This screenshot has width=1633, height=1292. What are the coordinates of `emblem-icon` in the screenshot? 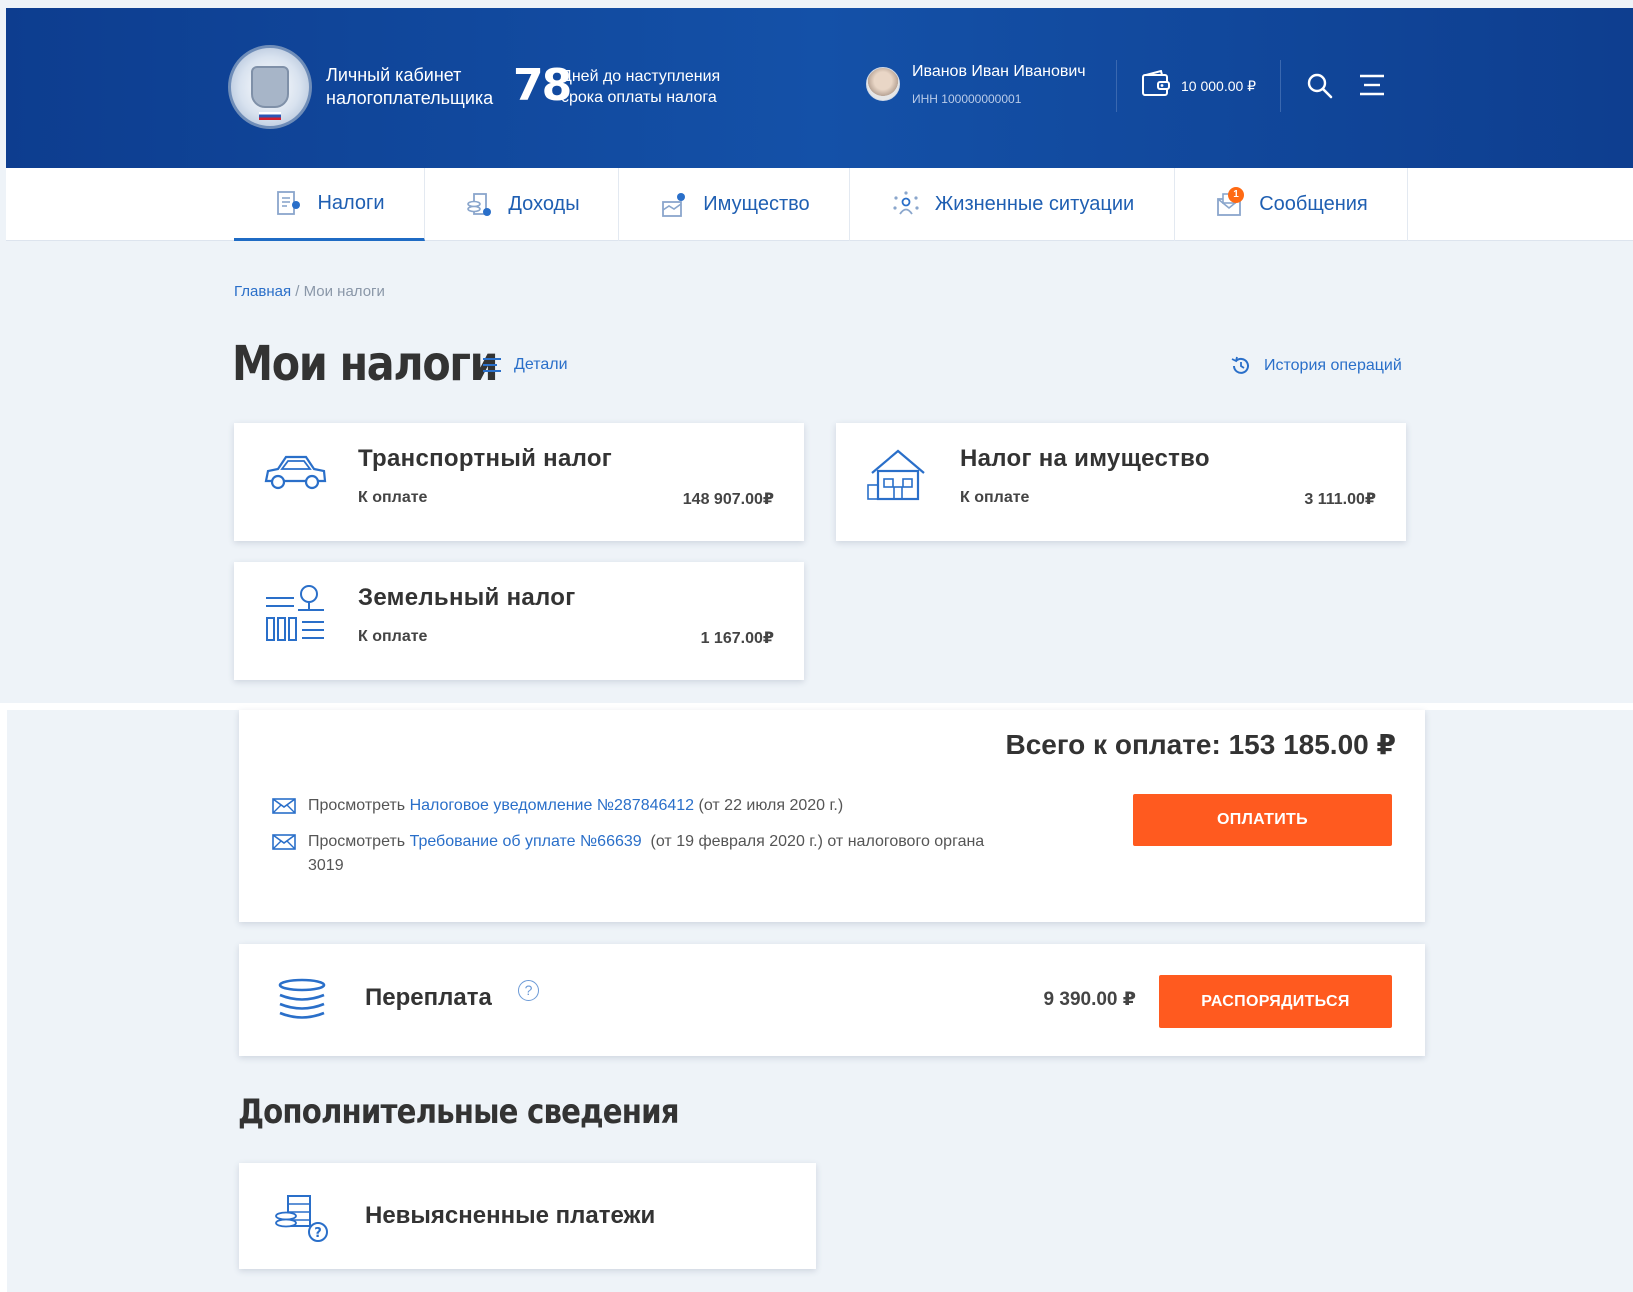 It's located at (270, 87).